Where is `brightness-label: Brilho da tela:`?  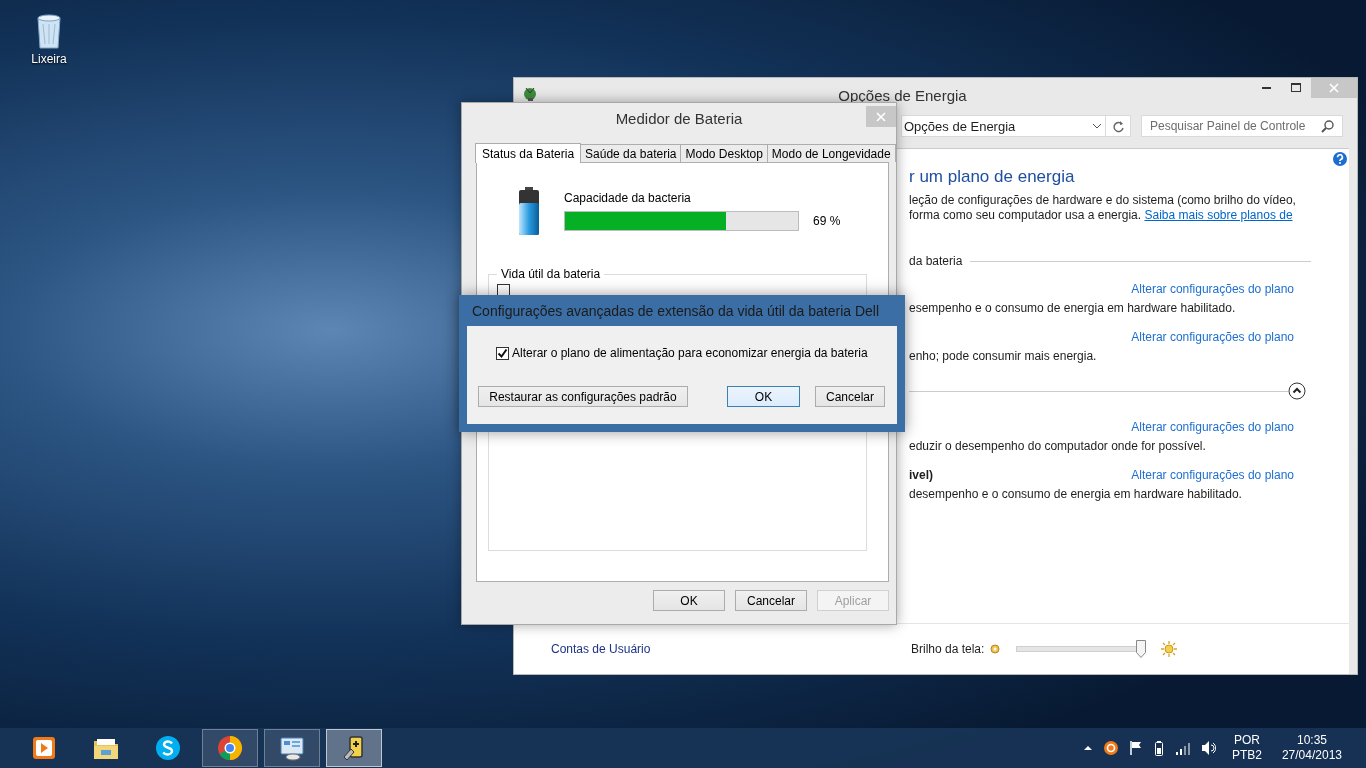
brightness-label: Brilho da tela: is located at coordinates (948, 649).